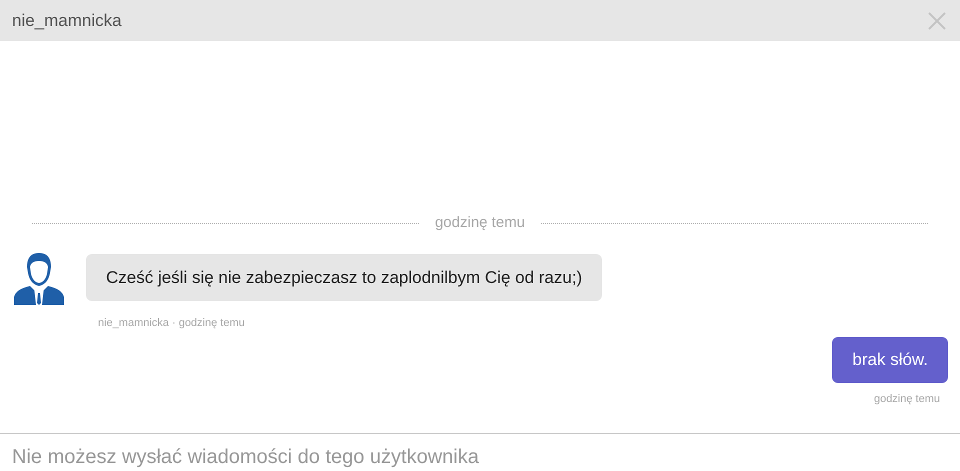  Describe the element at coordinates (344, 278) in the screenshot. I see `message-bubble: Cześć jeśli się nie zabezpieczasz to zaplodnilbym Cię od razu;)` at that location.